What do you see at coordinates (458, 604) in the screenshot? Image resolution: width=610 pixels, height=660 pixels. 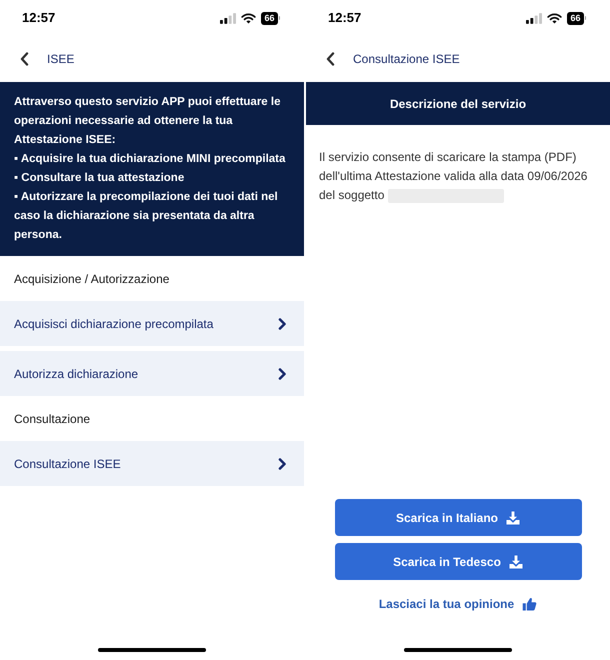 I see `feedback-link: Lasciaci la tua opinione` at bounding box center [458, 604].